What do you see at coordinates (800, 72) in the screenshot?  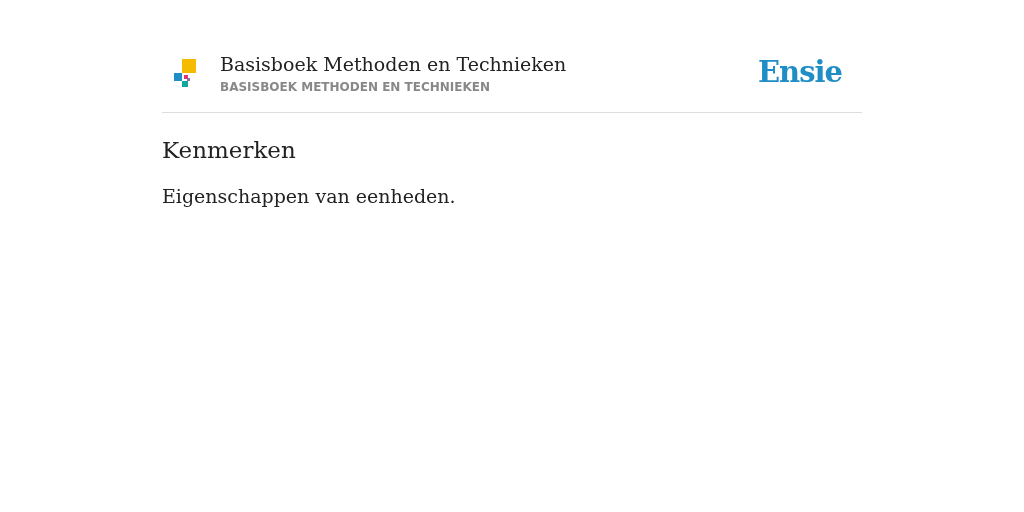 I see `site-logo: Ensie` at bounding box center [800, 72].